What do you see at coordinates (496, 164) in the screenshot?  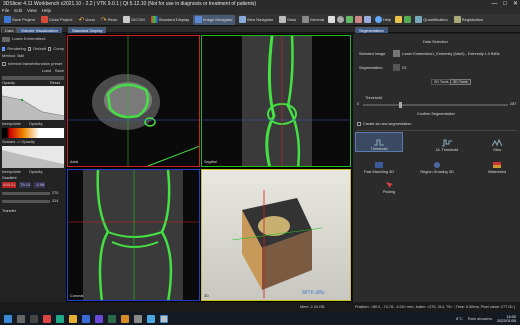 I see `watershed-tool-button: Watershed` at bounding box center [496, 164].